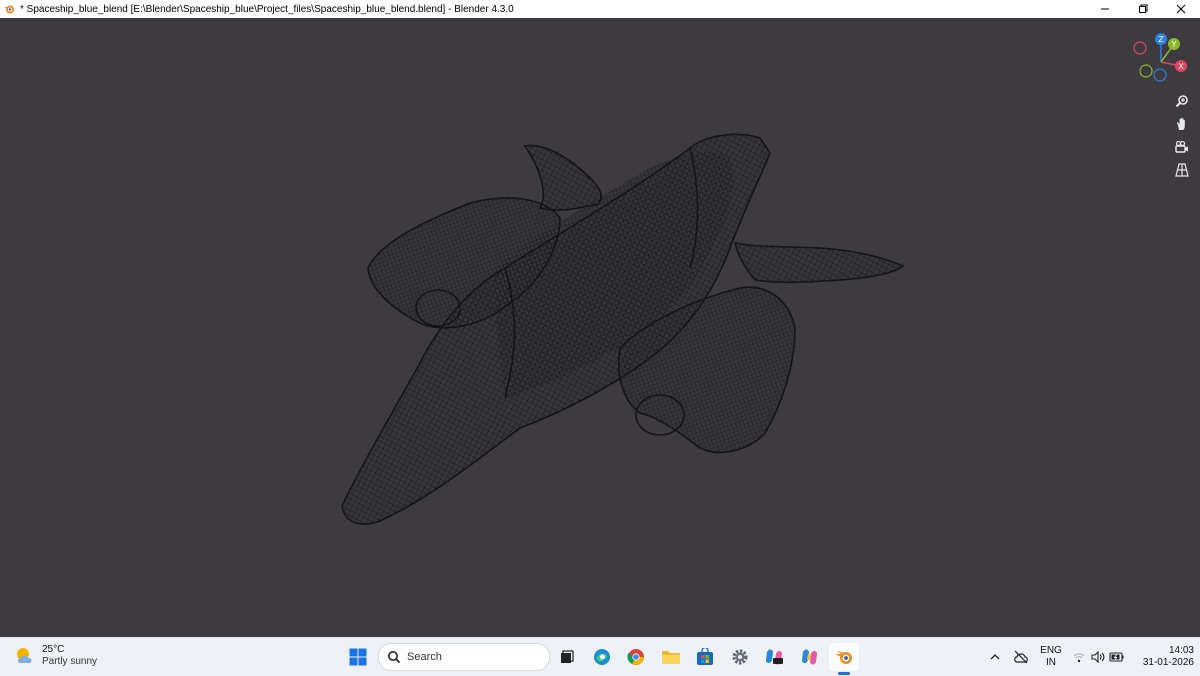  I want to click on window-controls, so click(1143, 9).